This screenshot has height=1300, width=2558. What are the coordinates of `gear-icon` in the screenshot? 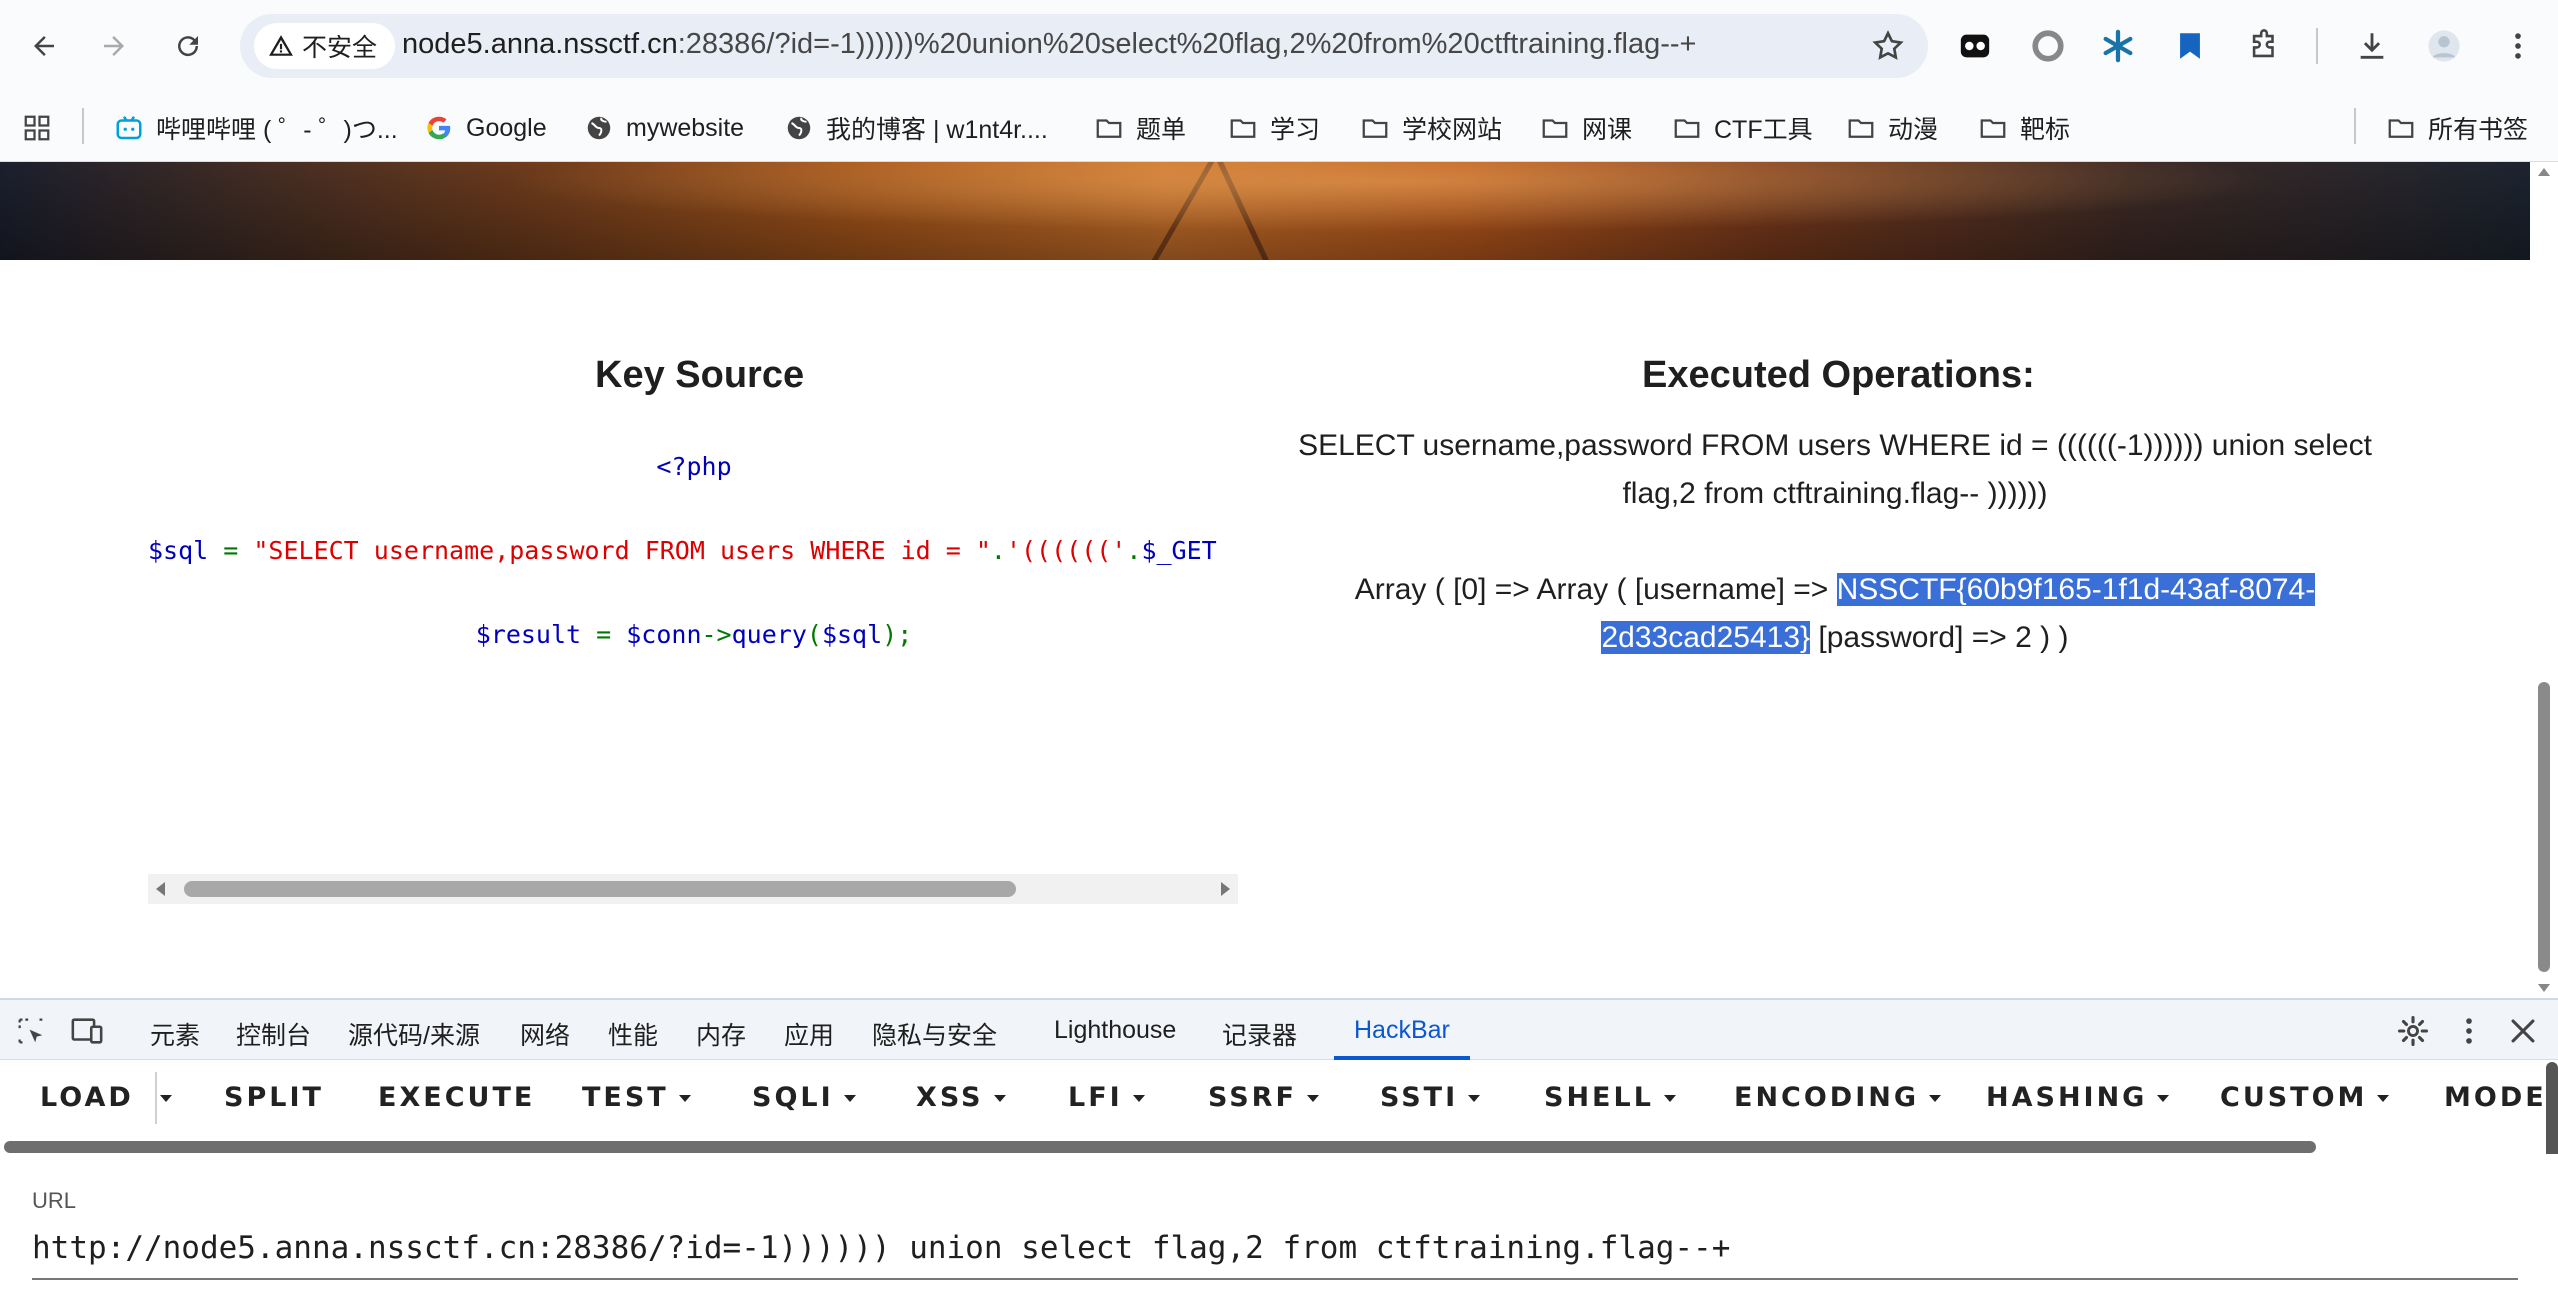 It's located at (2413, 1031).